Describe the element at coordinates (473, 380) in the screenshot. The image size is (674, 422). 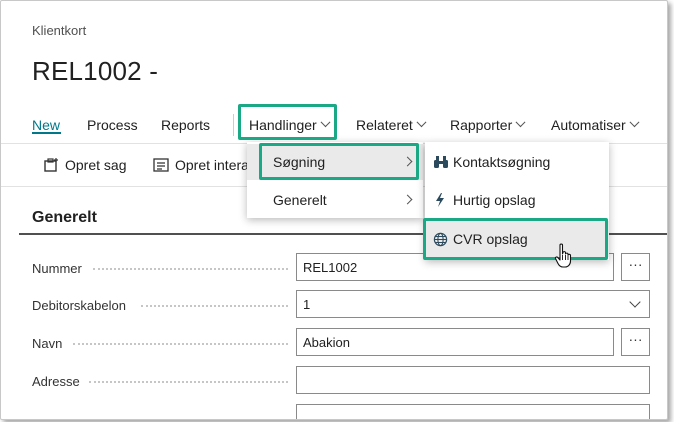
I see `adresse-field` at that location.